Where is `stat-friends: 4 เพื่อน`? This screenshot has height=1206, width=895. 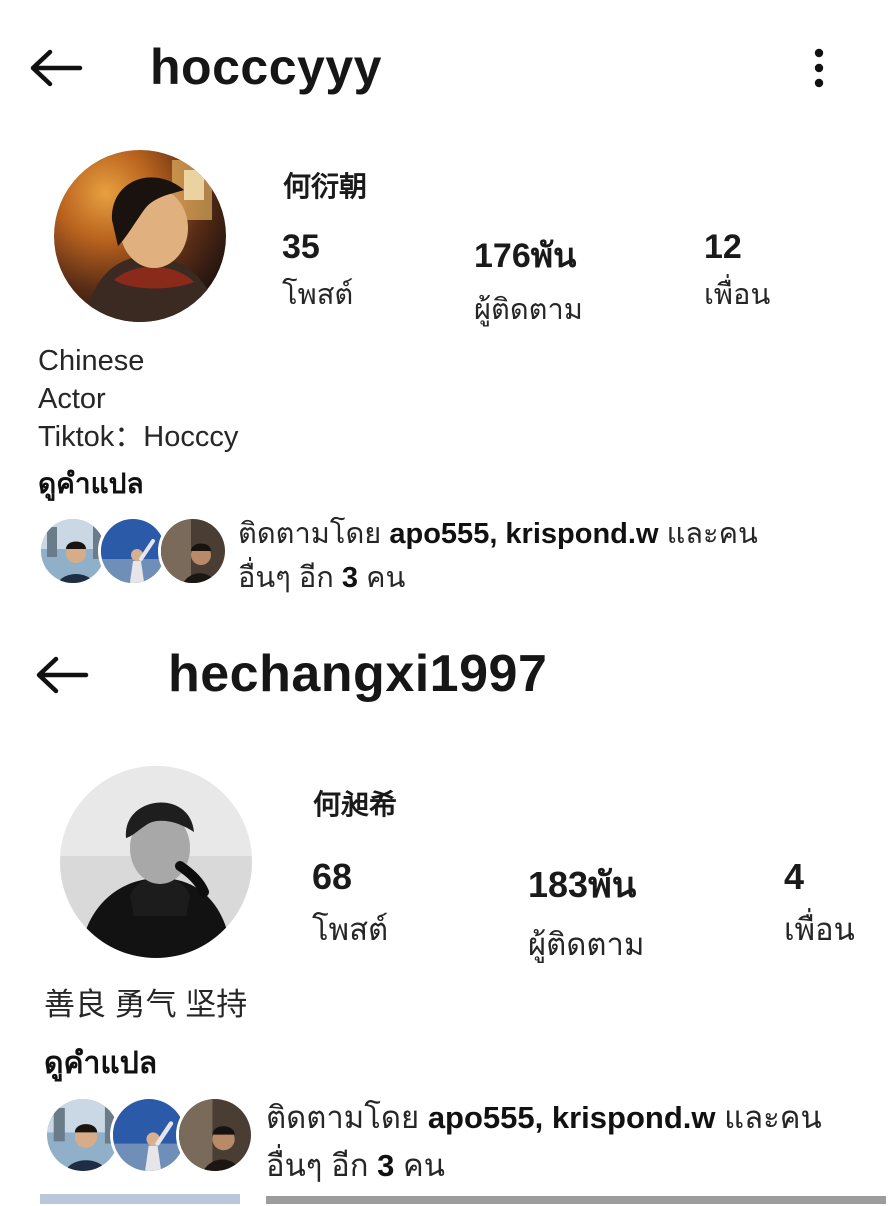
stat-friends: 4 เพื่อน is located at coordinates (819, 905).